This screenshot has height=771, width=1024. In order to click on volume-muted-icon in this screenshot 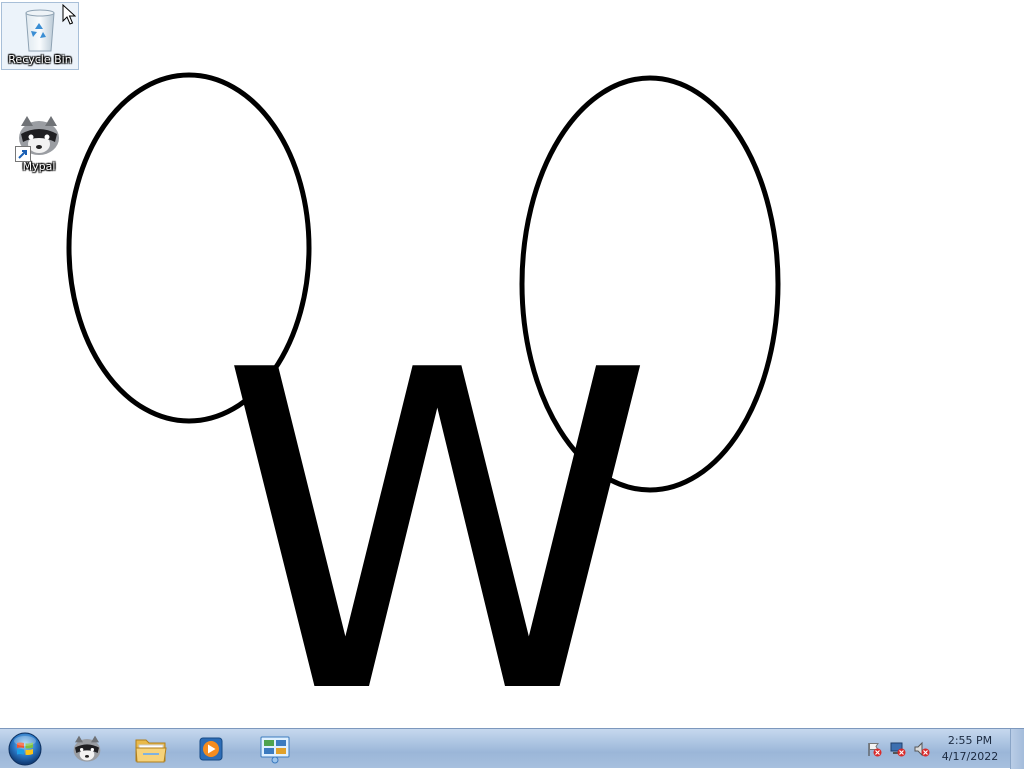, I will do `click(922, 749)`.